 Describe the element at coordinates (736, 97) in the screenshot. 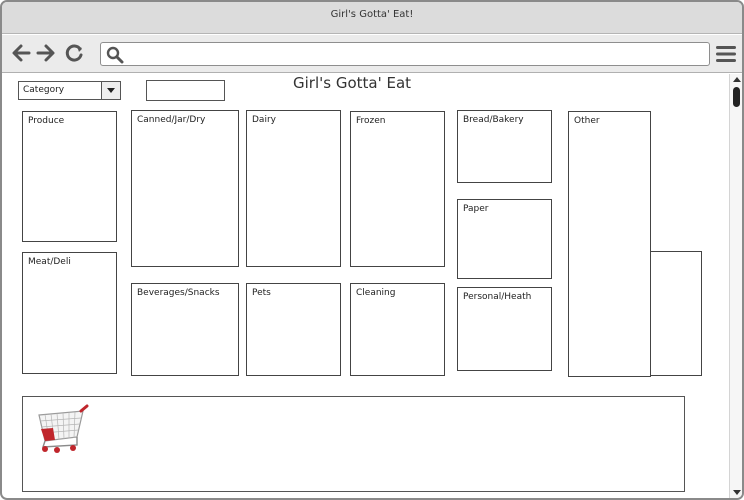

I see `scroll-thumb` at that location.